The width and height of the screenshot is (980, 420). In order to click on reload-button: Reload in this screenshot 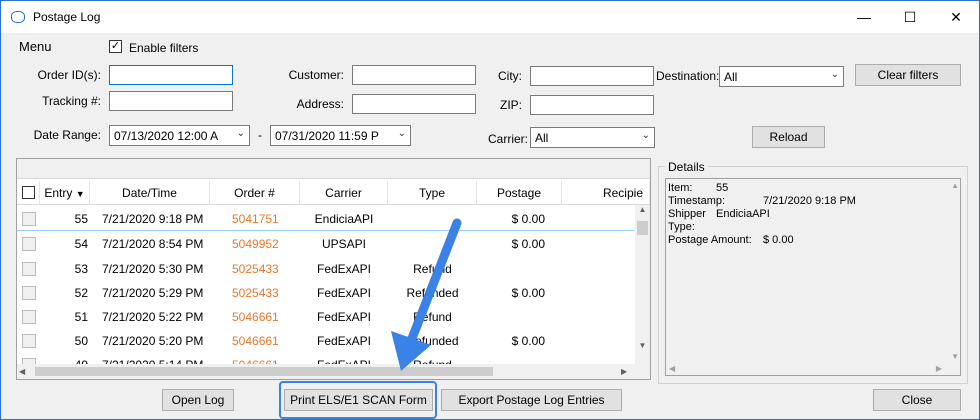, I will do `click(788, 137)`.